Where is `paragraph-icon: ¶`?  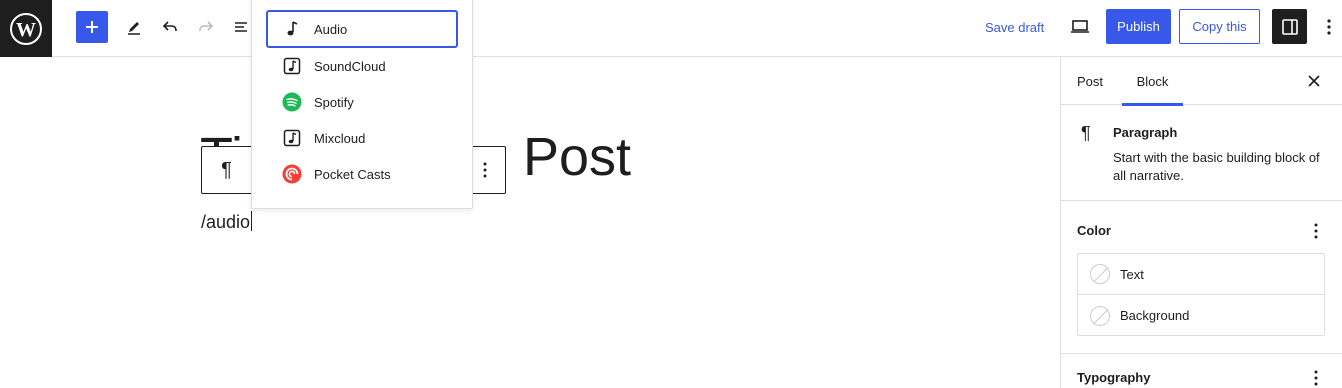 paragraph-icon: ¶ is located at coordinates (1086, 133).